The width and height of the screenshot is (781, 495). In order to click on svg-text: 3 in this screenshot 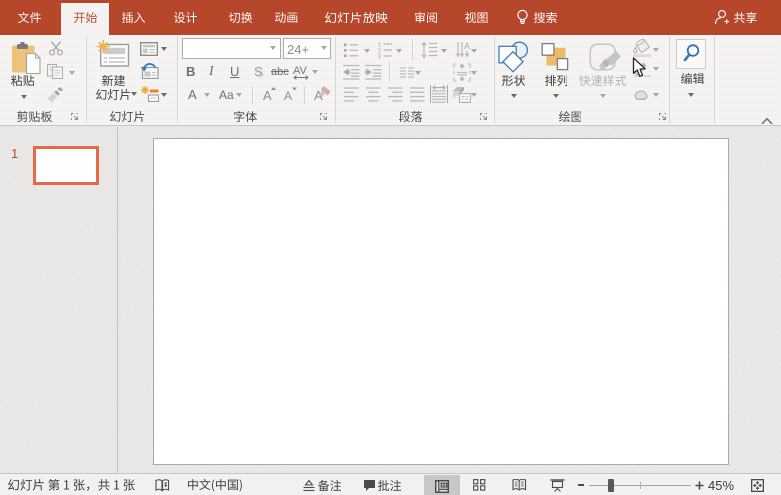, I will do `click(380, 57)`.